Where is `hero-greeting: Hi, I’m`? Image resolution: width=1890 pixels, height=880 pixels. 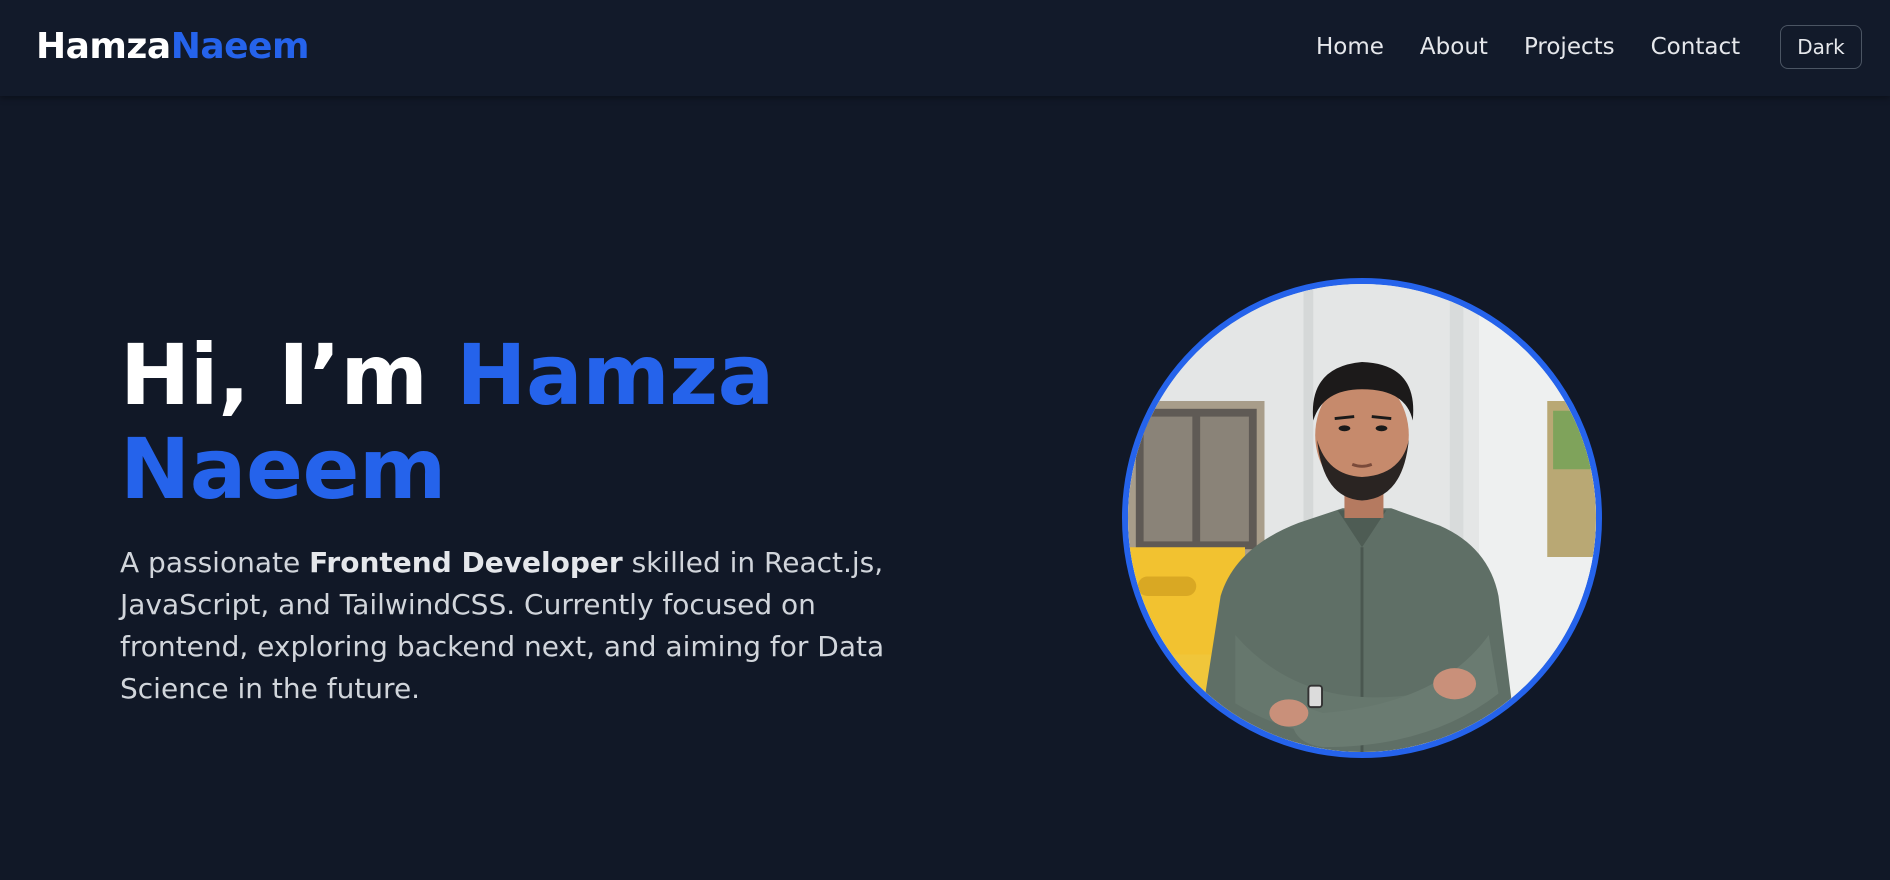
hero-greeting: Hi, I’m is located at coordinates (274, 375).